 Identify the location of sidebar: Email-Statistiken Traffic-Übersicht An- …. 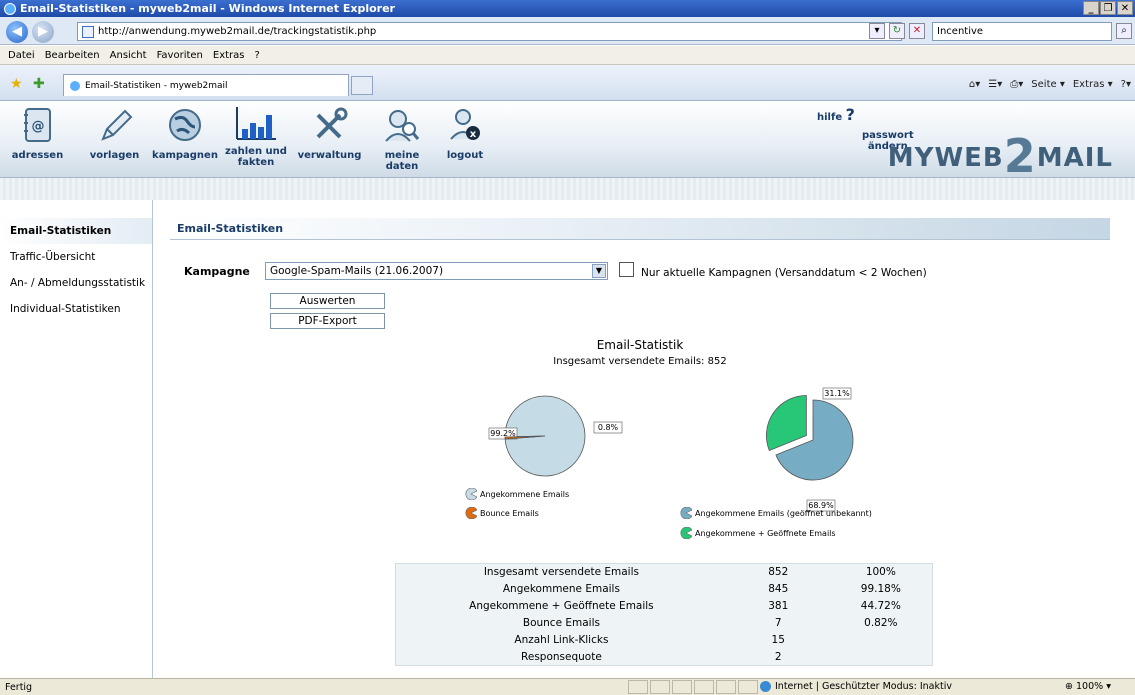
(76, 439).